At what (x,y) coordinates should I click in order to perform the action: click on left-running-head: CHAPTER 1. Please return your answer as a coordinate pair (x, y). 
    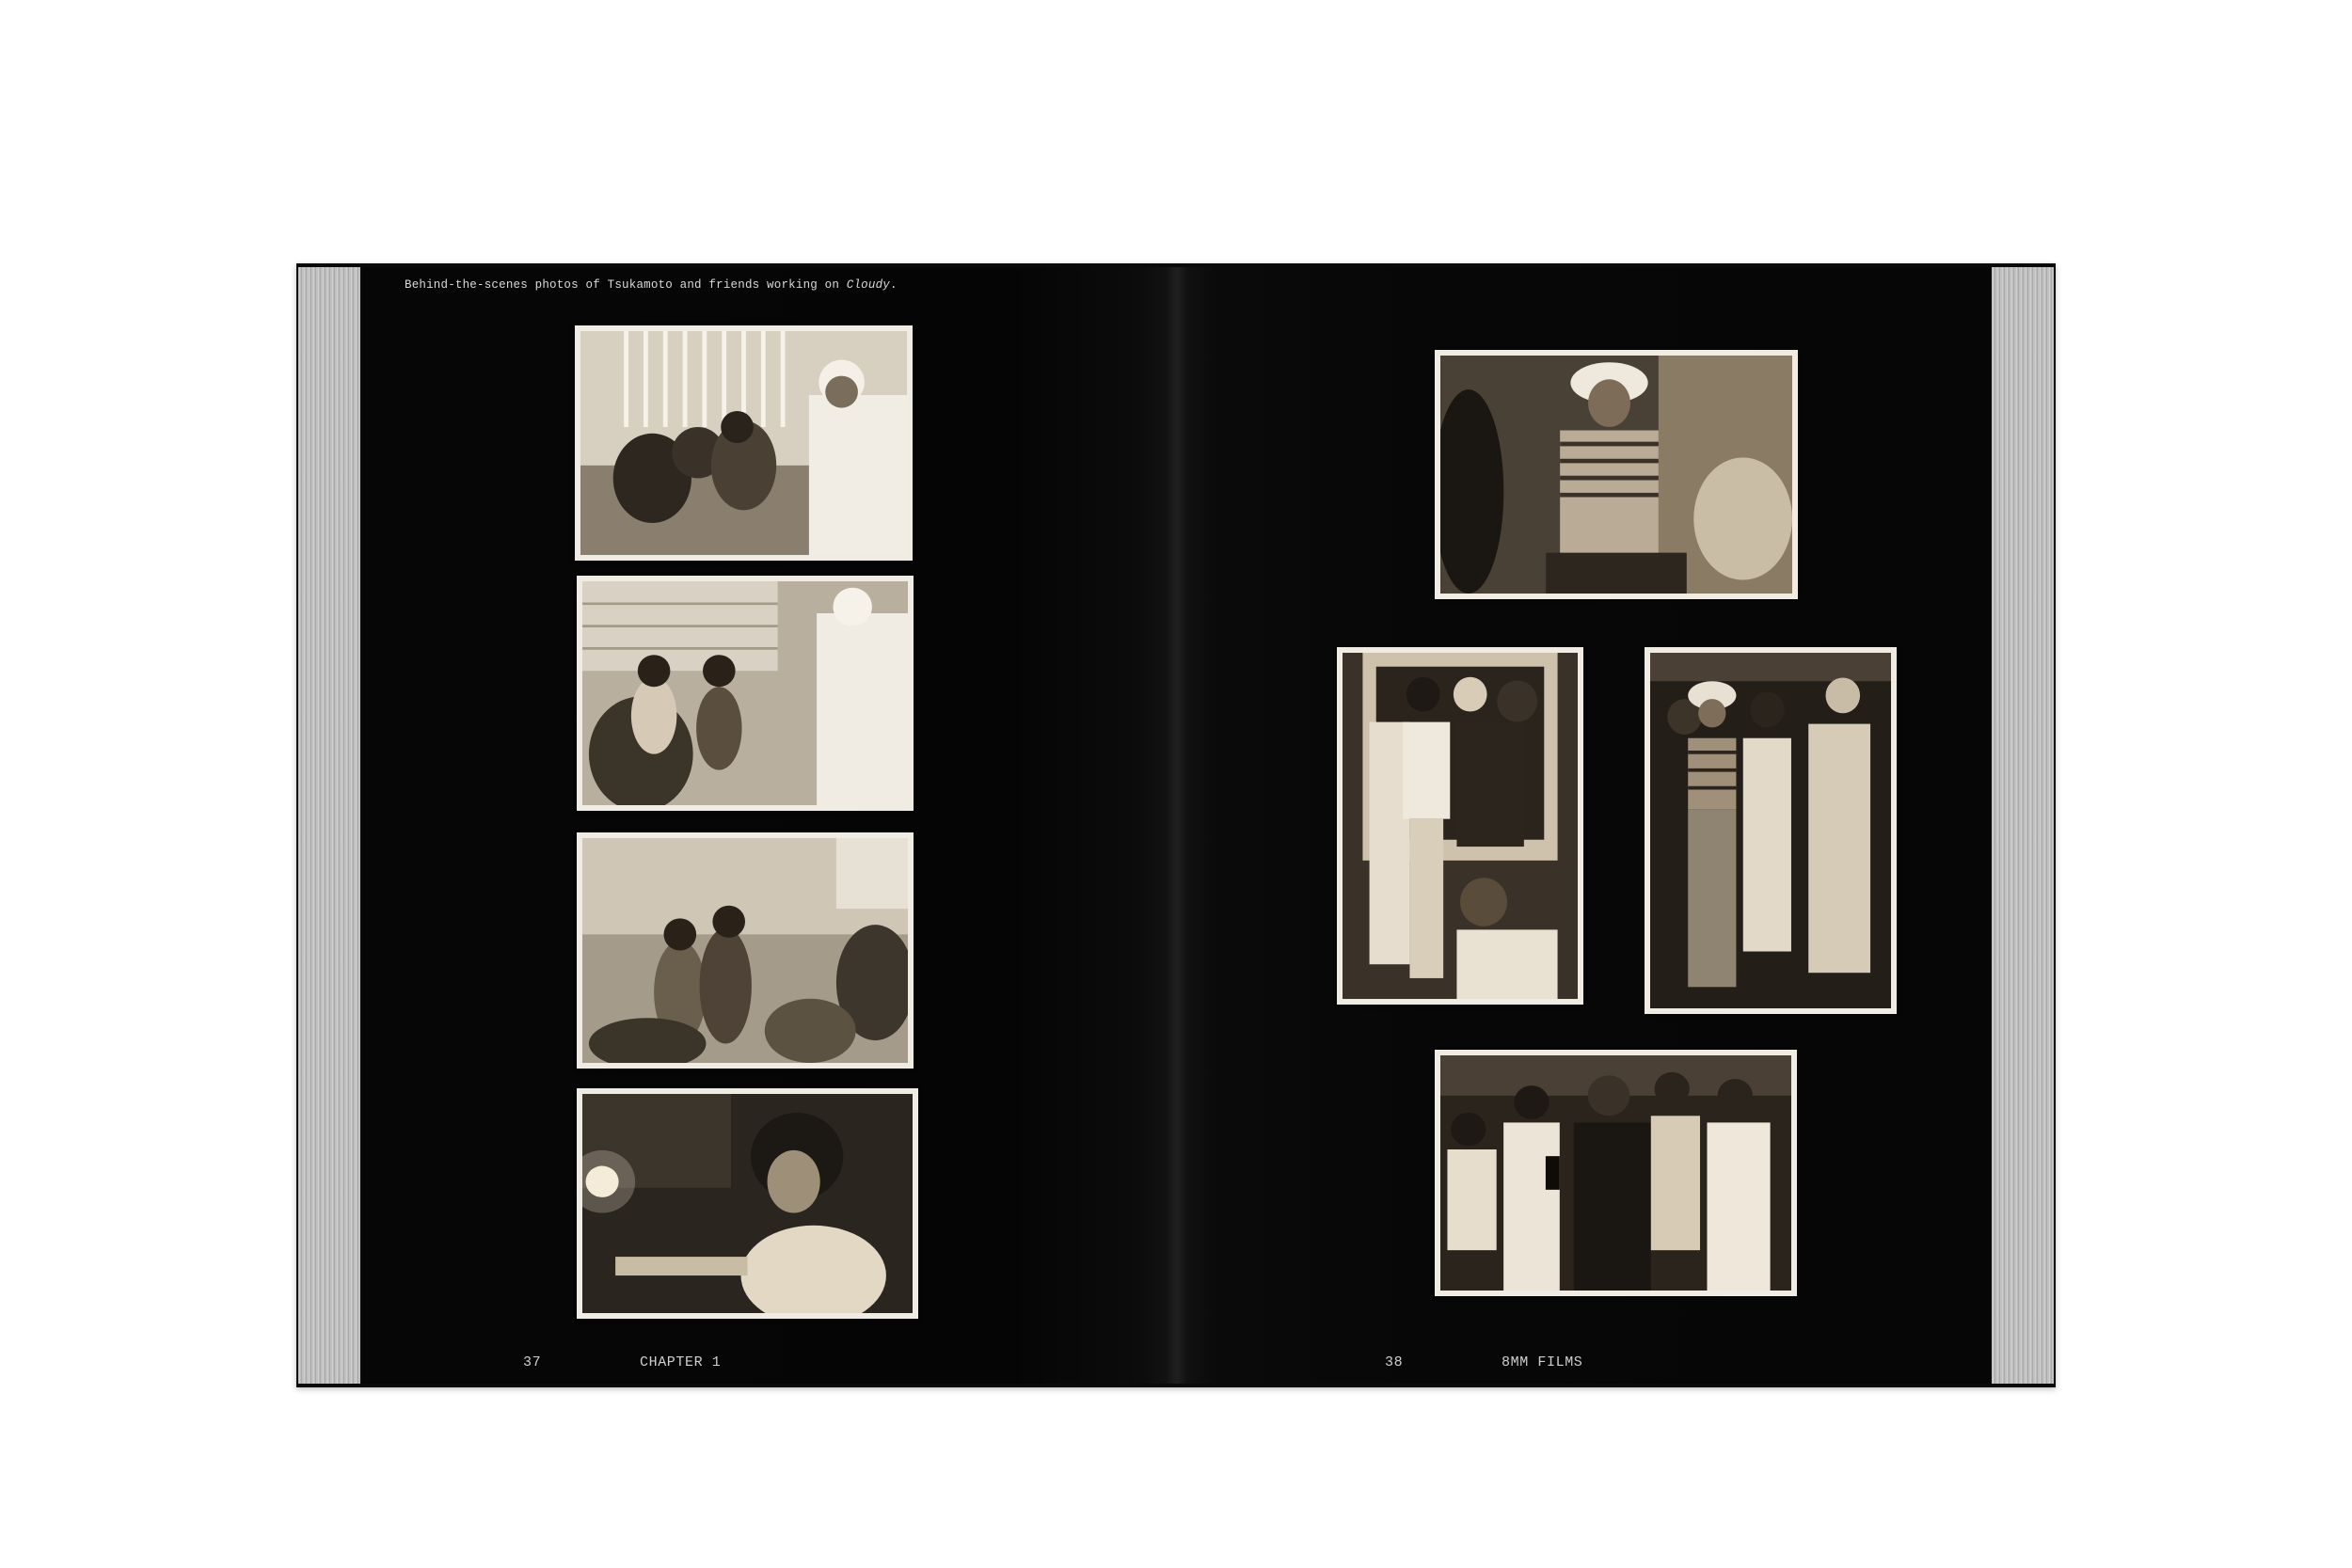
    Looking at the image, I should click on (681, 1362).